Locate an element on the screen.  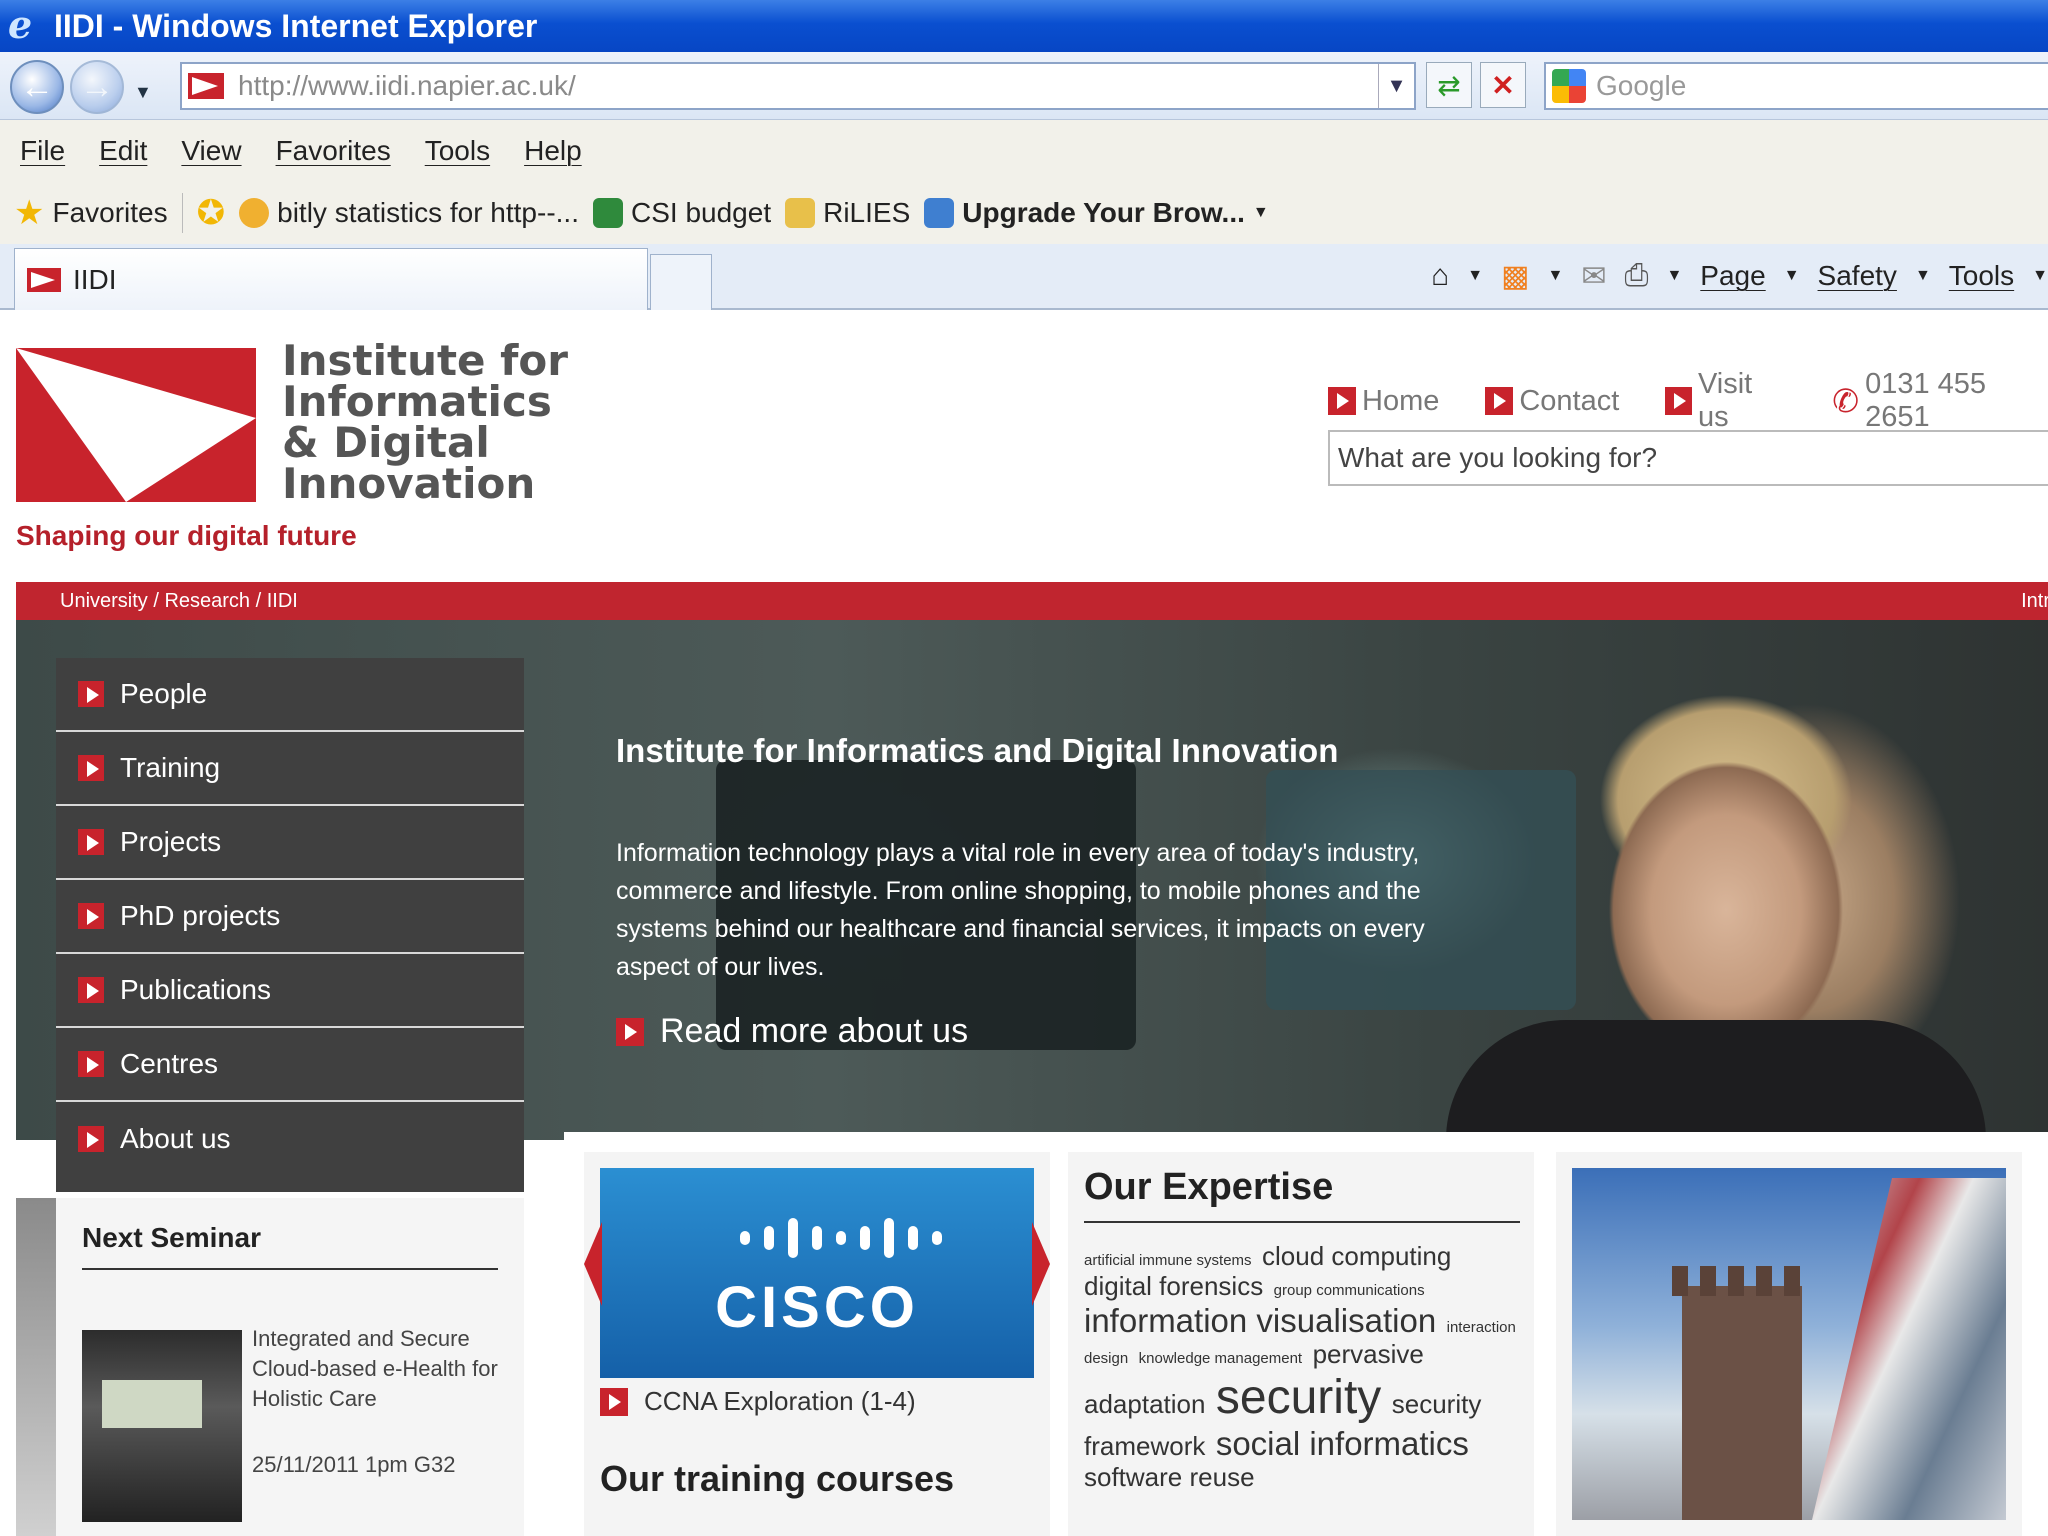
menu-tools: Tools is located at coordinates (457, 151).